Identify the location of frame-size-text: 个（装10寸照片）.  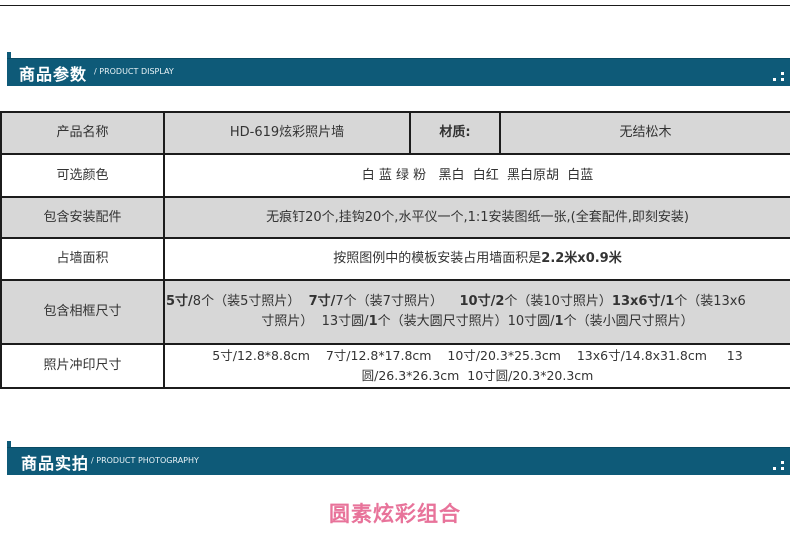
(558, 301).